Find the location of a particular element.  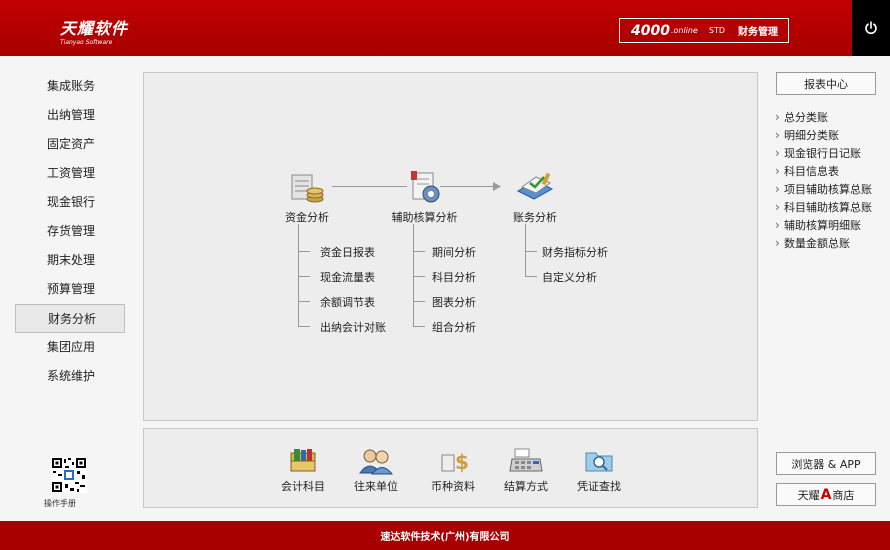

settlement-tool: 结算方式 is located at coordinates (526, 470).